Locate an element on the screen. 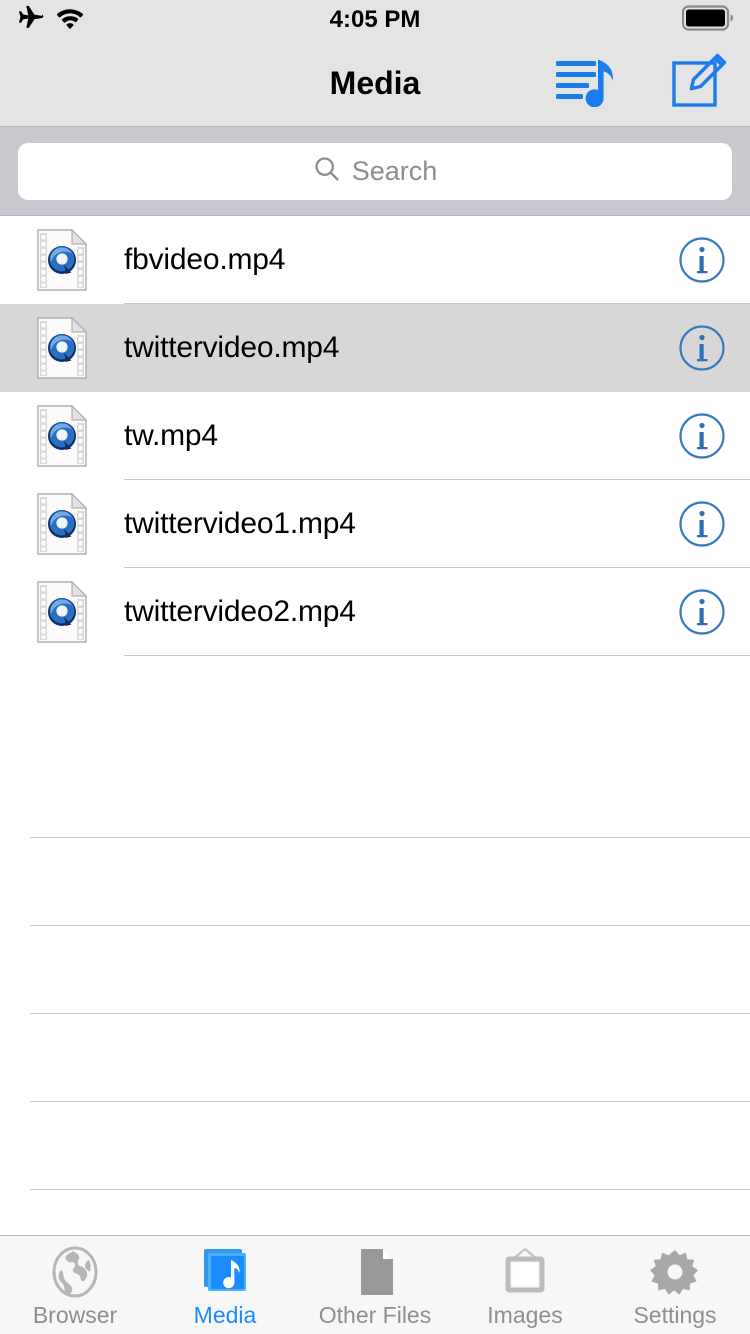 This screenshot has height=1334, width=750. file-name: twittervideo.mp4 is located at coordinates (232, 347).